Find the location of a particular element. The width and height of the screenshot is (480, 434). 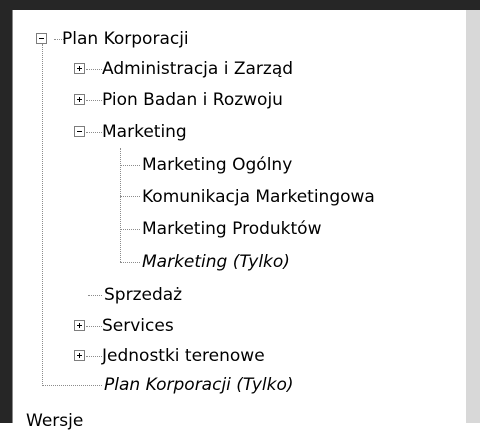

tree-node-label: Wersje is located at coordinates (55, 421).